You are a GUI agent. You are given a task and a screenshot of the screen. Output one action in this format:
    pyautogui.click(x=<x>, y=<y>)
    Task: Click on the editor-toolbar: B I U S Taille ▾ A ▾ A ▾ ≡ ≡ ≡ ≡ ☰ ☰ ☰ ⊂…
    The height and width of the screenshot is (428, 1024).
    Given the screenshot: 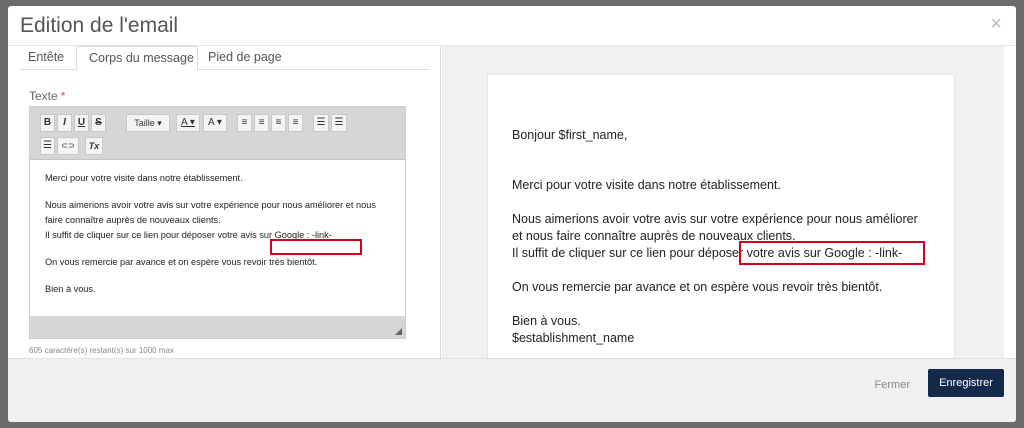 What is the action you would take?
    pyautogui.click(x=217, y=133)
    